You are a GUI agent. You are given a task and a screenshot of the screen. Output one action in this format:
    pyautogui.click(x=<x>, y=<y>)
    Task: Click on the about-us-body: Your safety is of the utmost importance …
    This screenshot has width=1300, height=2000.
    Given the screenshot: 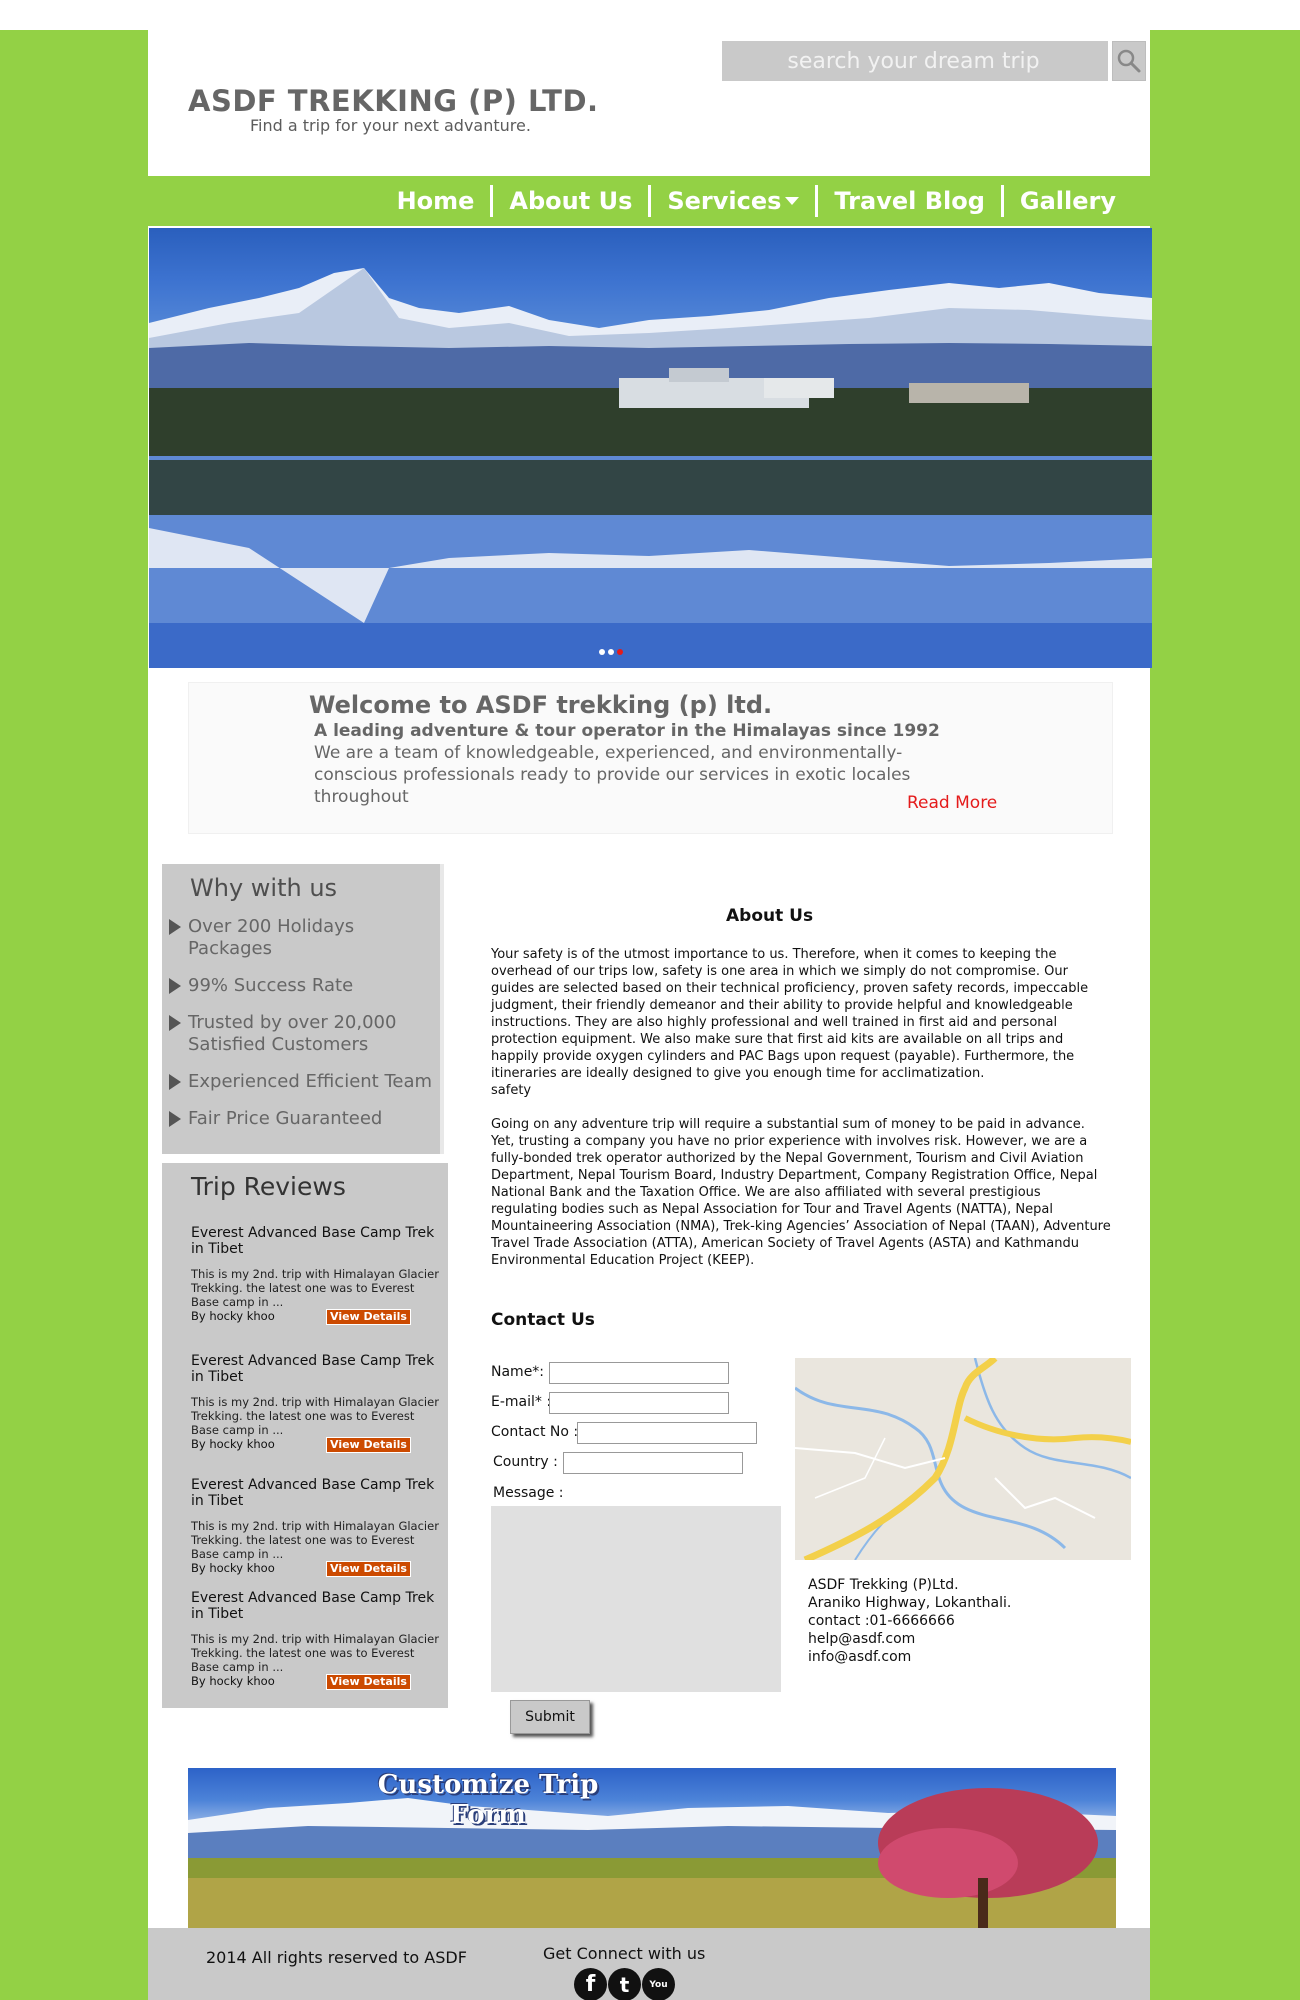 What is the action you would take?
    pyautogui.click(x=801, y=1116)
    